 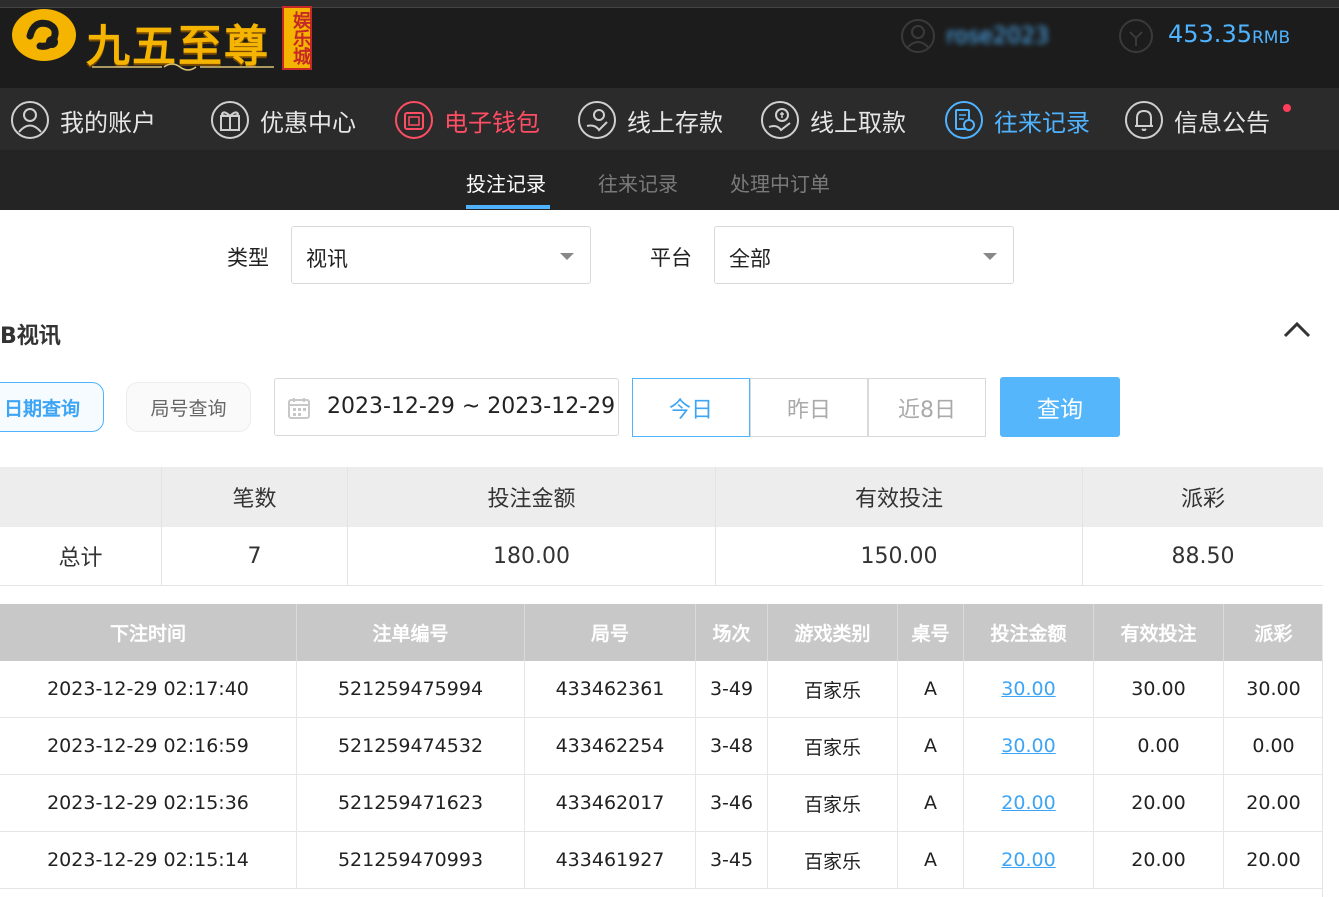 I want to click on payout-cell: 20.00, so click(x=1273, y=860).